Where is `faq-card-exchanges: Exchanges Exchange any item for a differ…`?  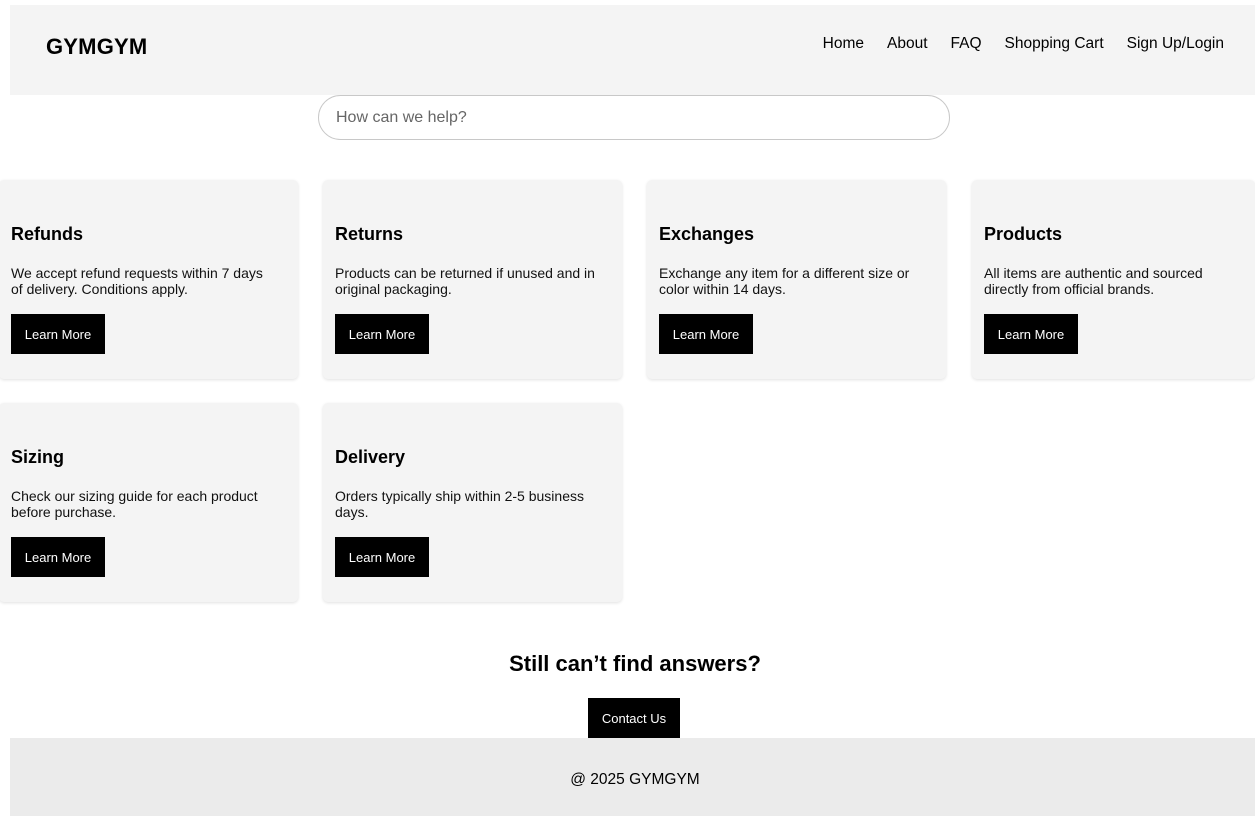
faq-card-exchanges: Exchanges Exchange any item for a differ… is located at coordinates (796, 279).